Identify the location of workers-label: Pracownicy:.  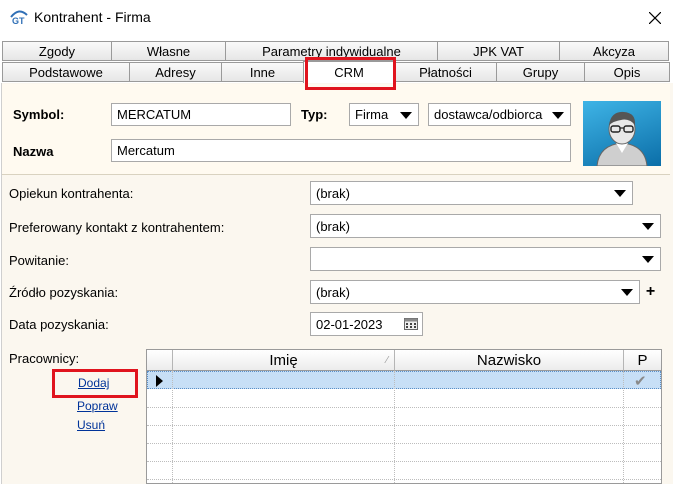
(44, 358).